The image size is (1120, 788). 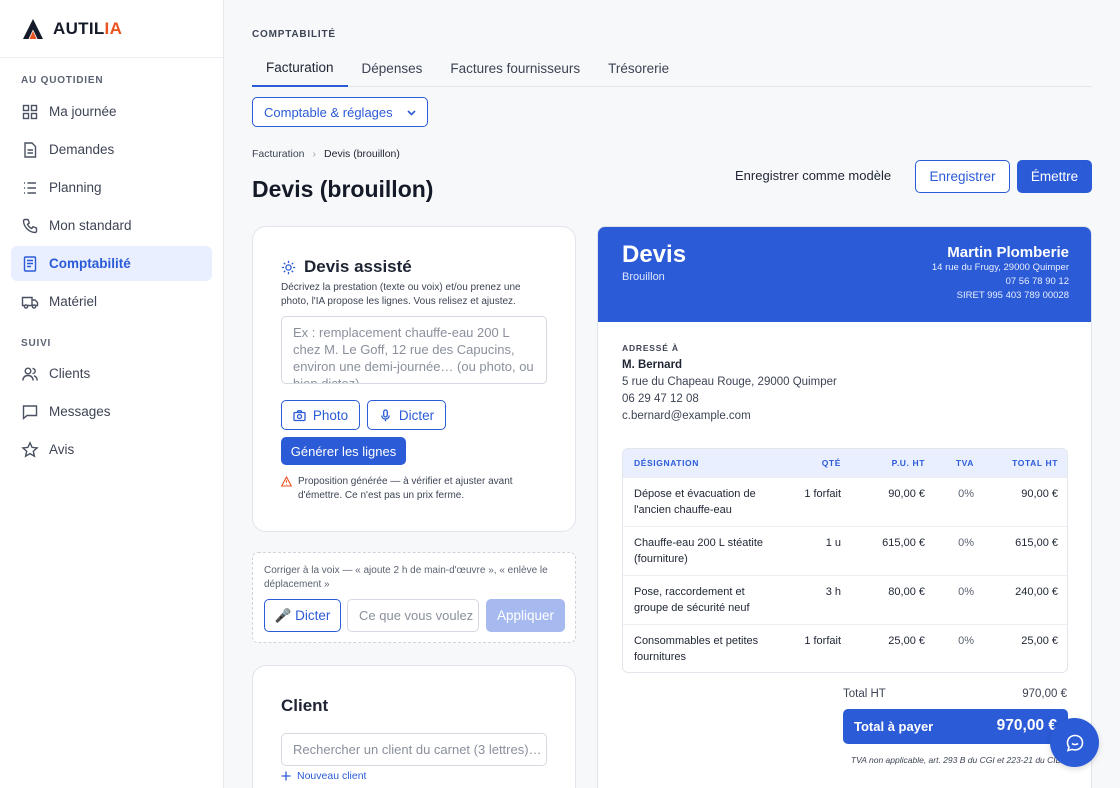 I want to click on line-total: 615,00 €, so click(x=1036, y=543).